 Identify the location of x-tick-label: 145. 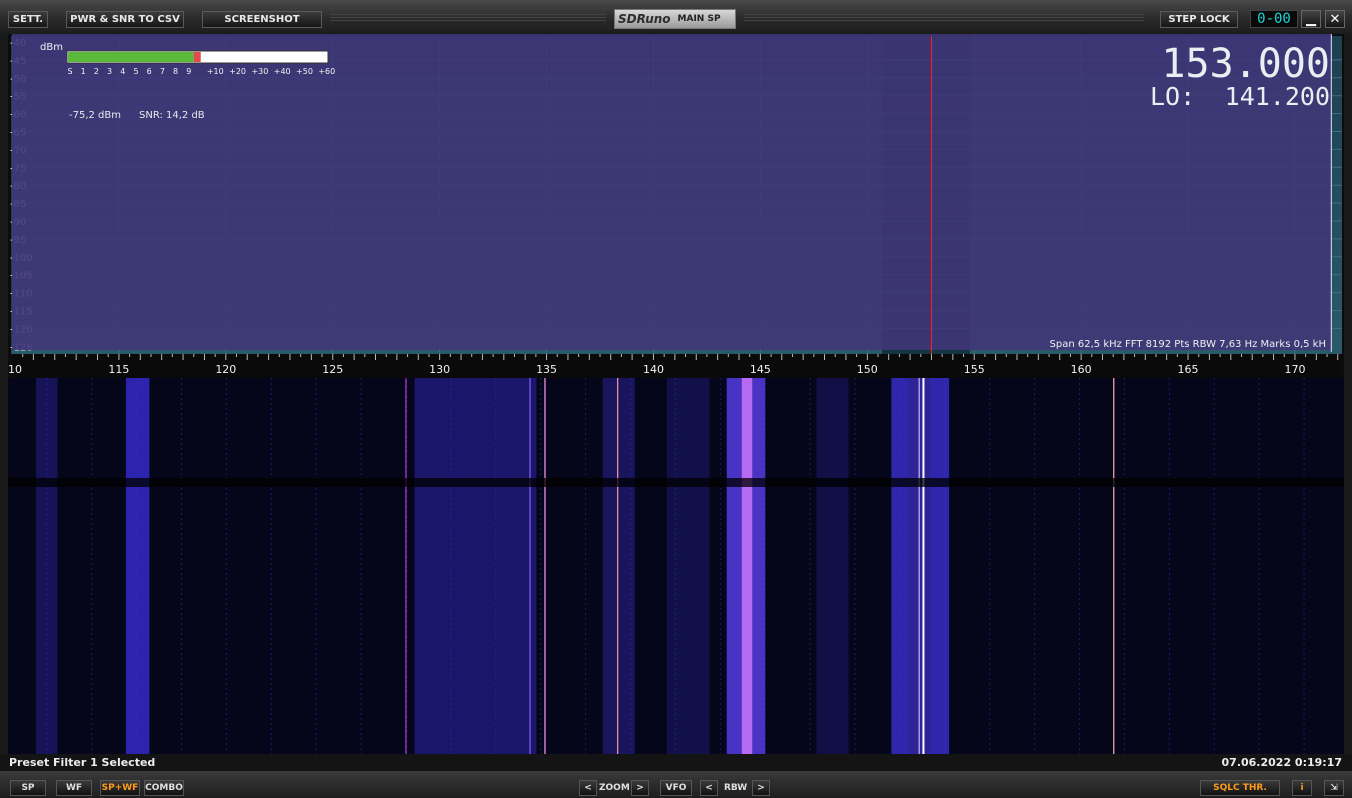
(760, 369).